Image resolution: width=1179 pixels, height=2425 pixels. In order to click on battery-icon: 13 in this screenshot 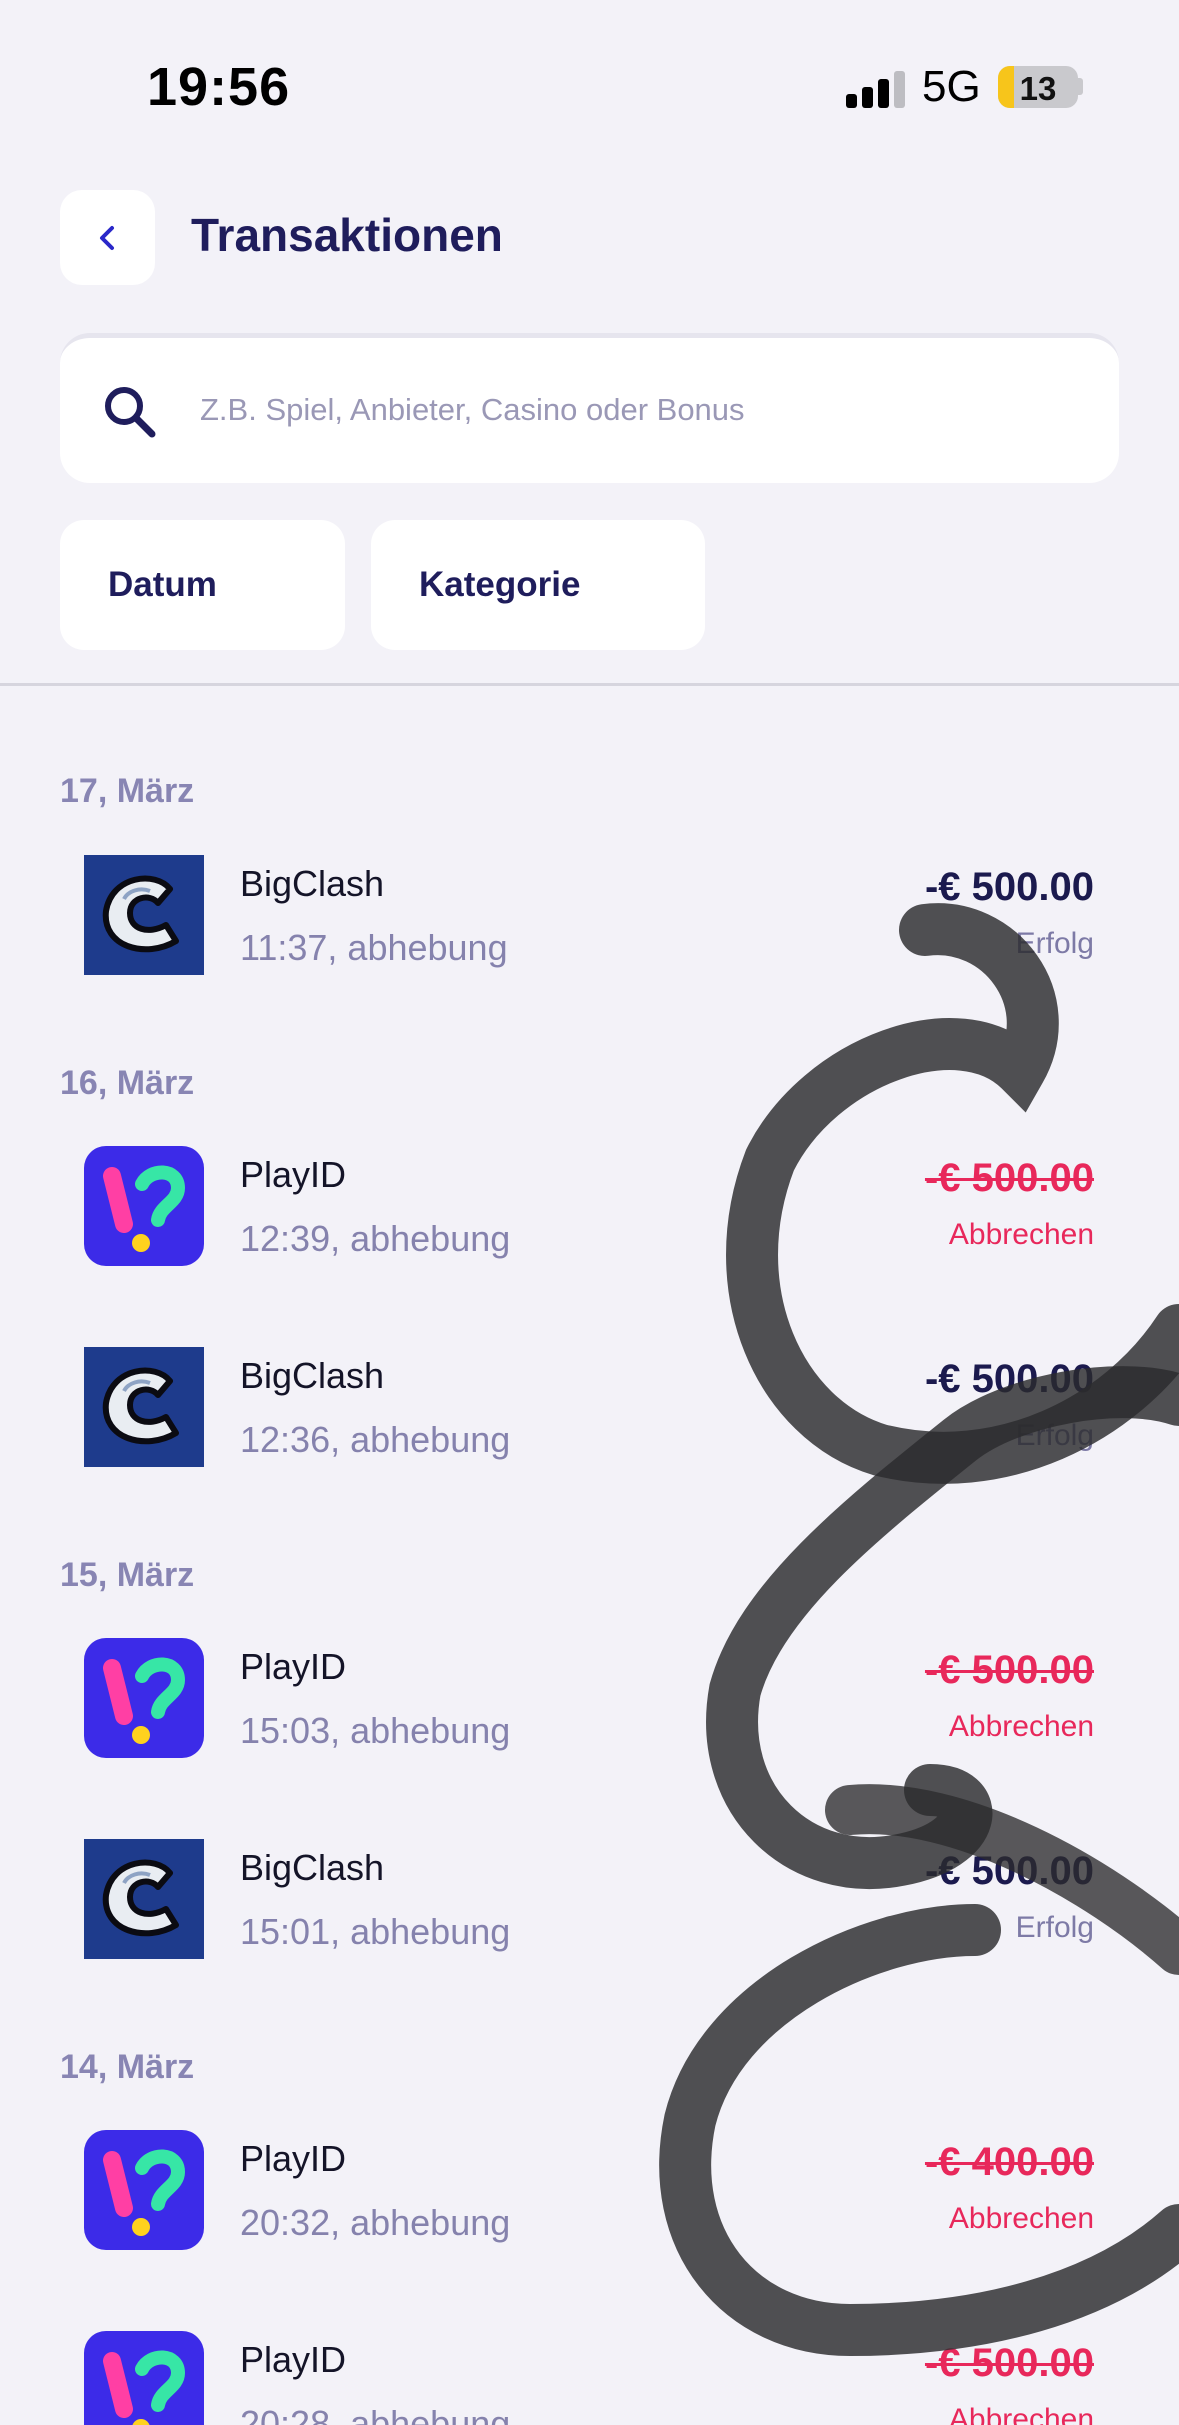, I will do `click(1038, 87)`.